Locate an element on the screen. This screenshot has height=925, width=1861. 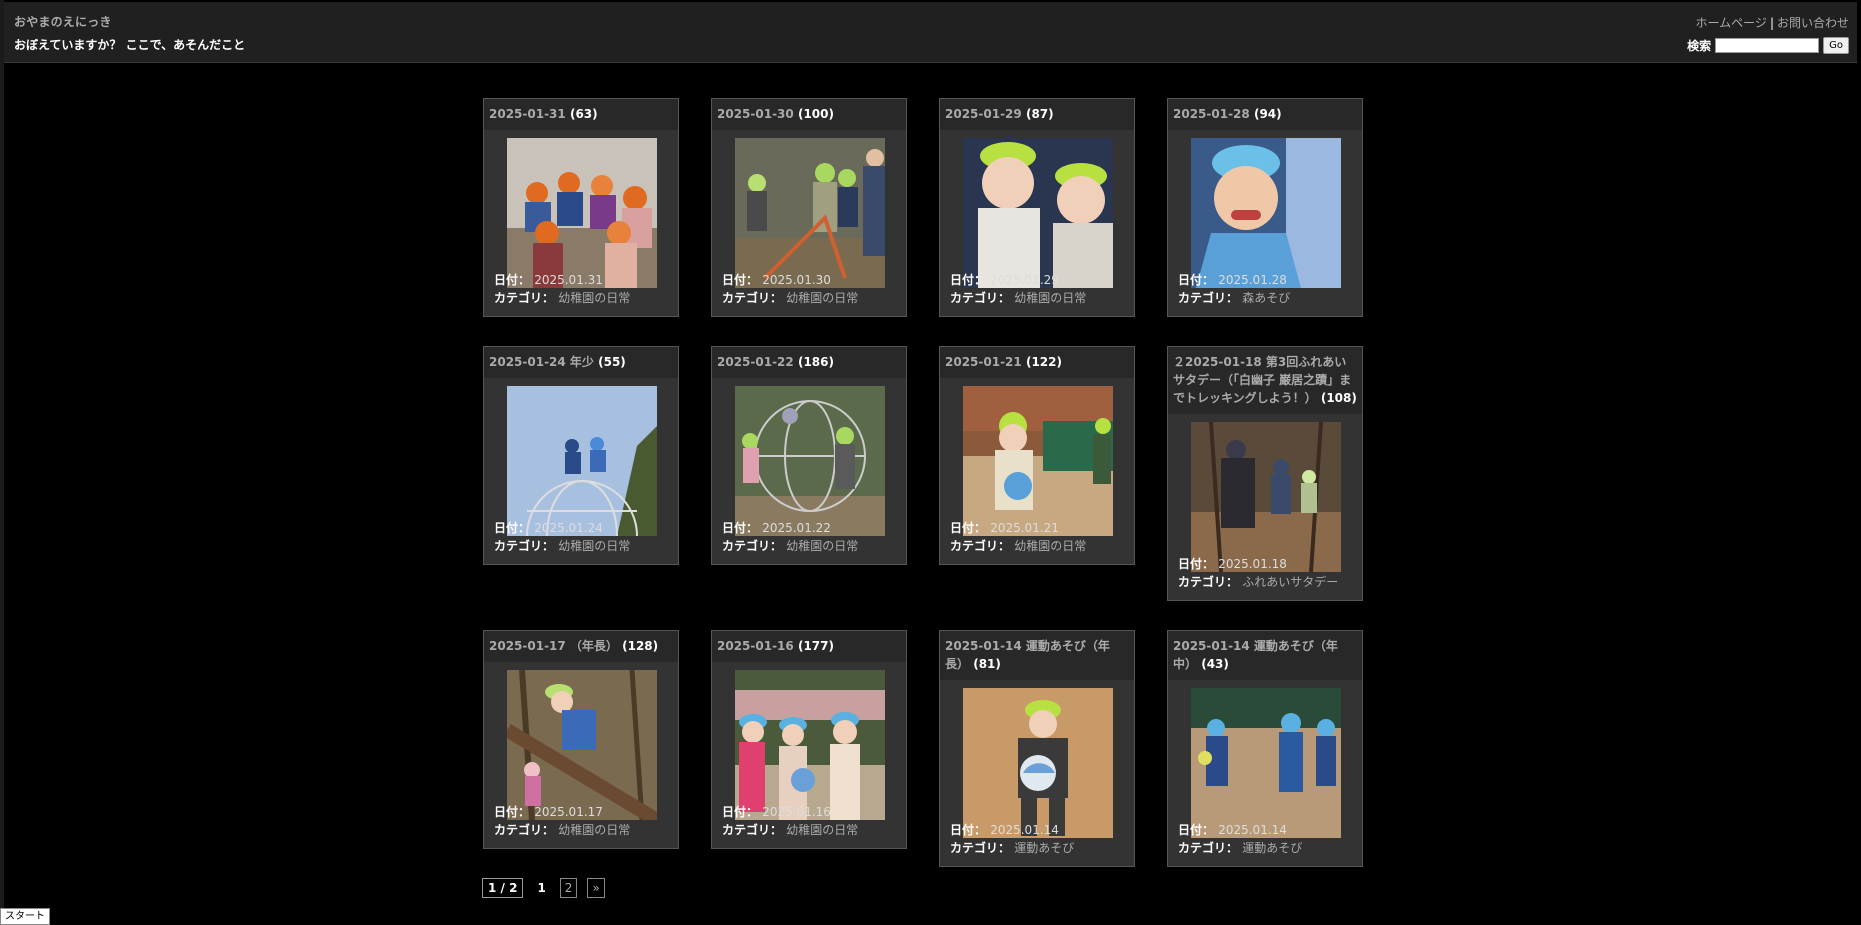
pagination: 1 / 2 1 2 » is located at coordinates (543, 888).